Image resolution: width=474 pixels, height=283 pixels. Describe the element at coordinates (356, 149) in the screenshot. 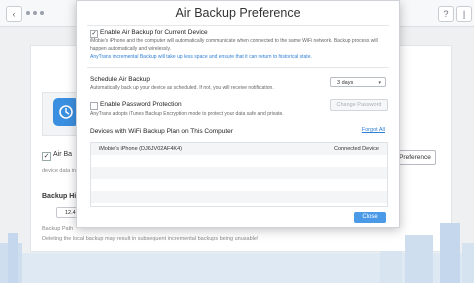

I see `device-status-cell: Connected Device` at that location.